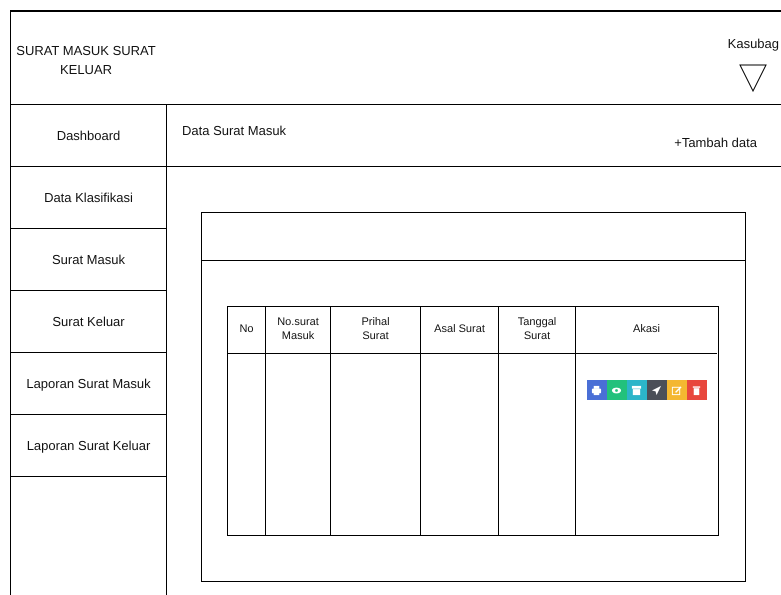 Image resolution: width=781 pixels, height=595 pixels. I want to click on user-name: Kasubag, so click(753, 44).